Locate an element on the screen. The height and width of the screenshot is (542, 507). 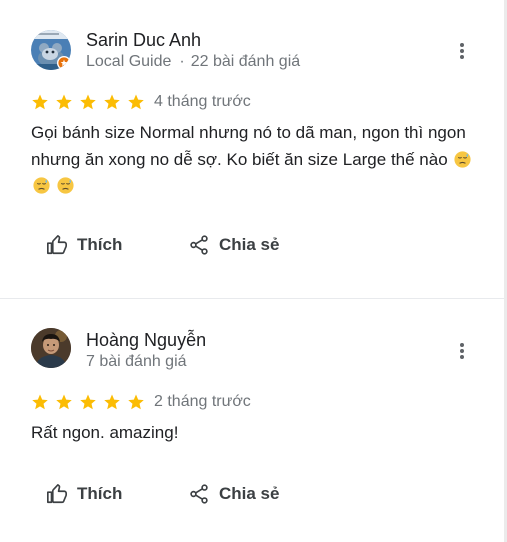
author-meta: 7 bài đánh giá is located at coordinates (136, 362).